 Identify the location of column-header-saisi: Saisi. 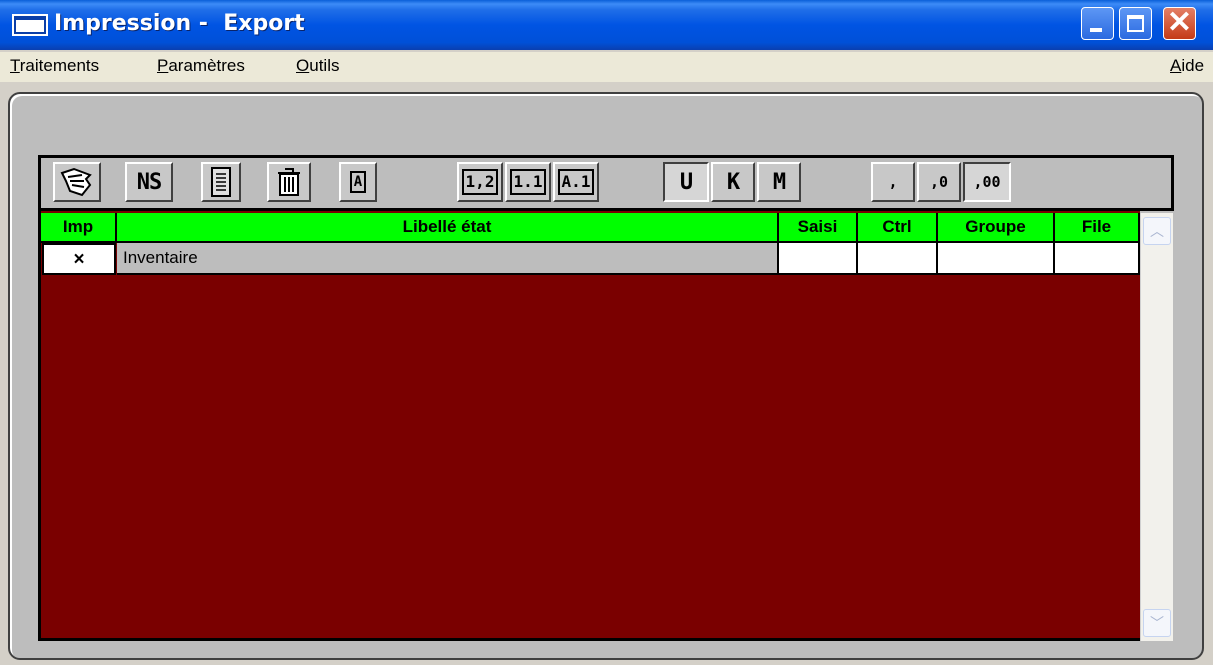
(818, 228).